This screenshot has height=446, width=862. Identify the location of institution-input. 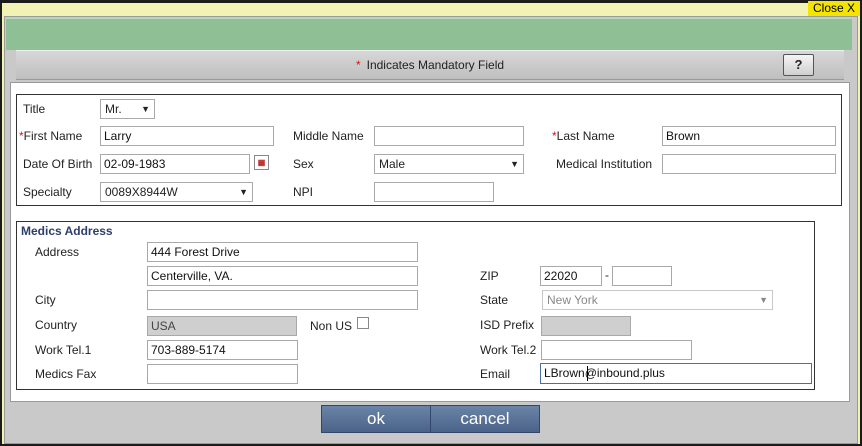
(749, 164).